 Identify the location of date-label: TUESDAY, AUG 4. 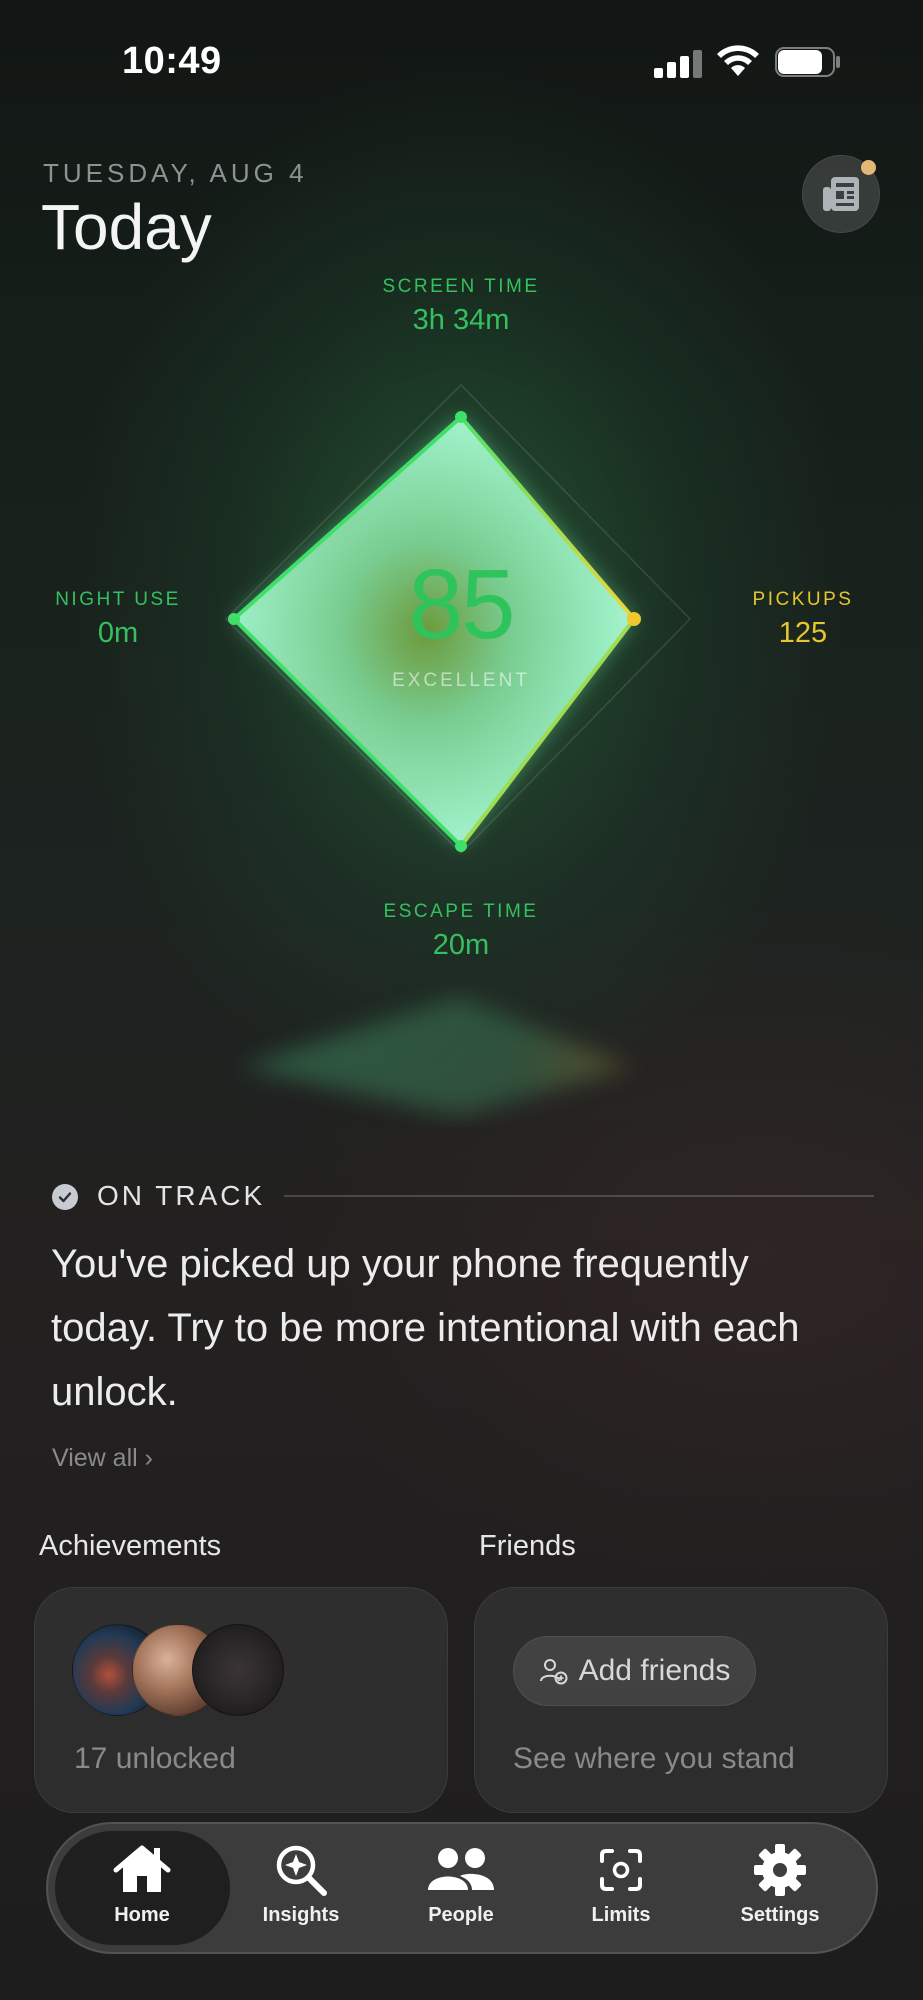
(175, 173).